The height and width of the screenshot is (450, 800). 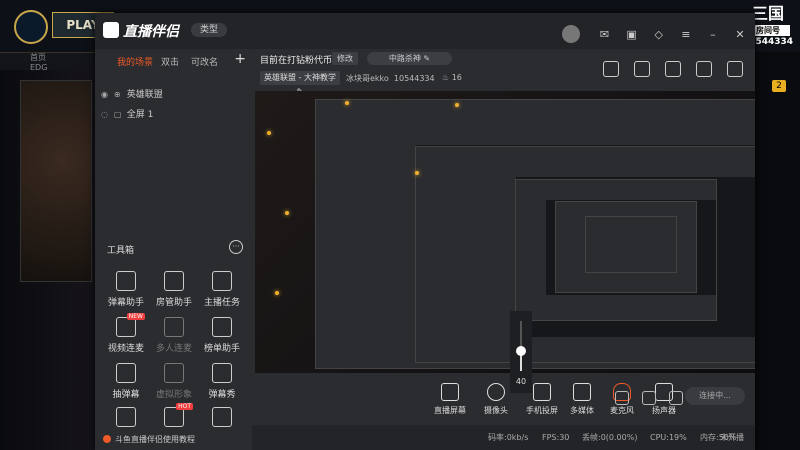 I want to click on lol-logo, so click(x=31, y=27).